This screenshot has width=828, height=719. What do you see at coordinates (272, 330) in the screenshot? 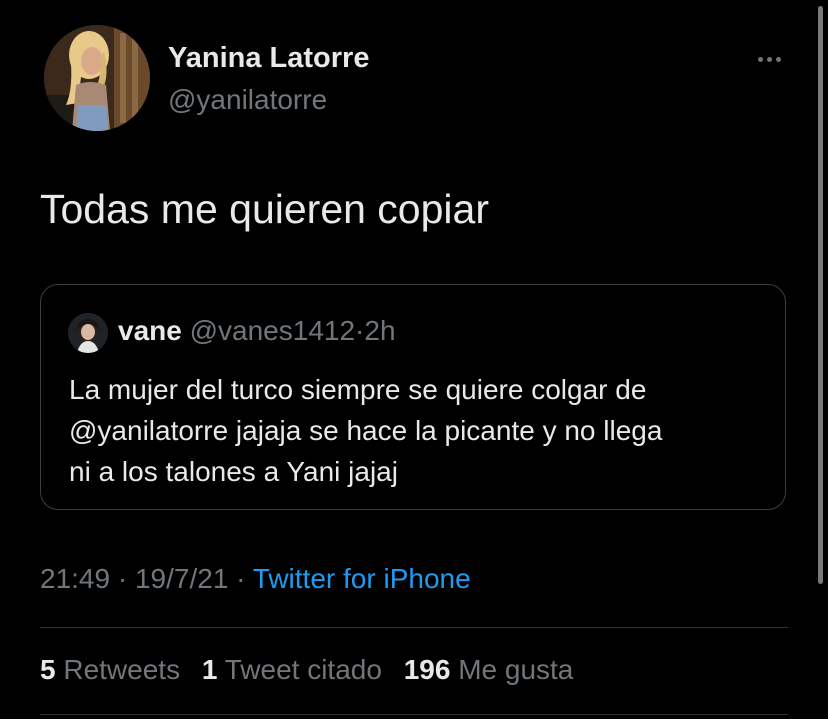
I see `quoted-author-handle: @vanes1412` at bounding box center [272, 330].